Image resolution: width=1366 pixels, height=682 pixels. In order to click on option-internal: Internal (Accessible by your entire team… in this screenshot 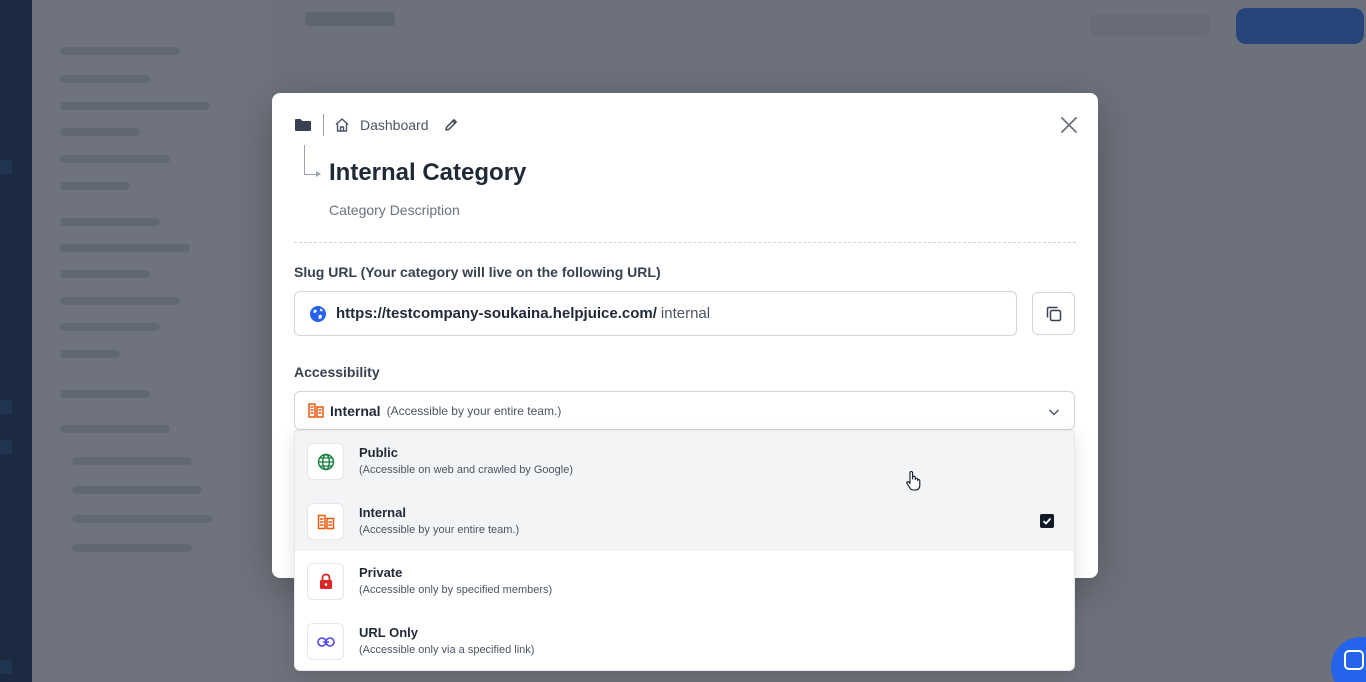, I will do `click(684, 521)`.